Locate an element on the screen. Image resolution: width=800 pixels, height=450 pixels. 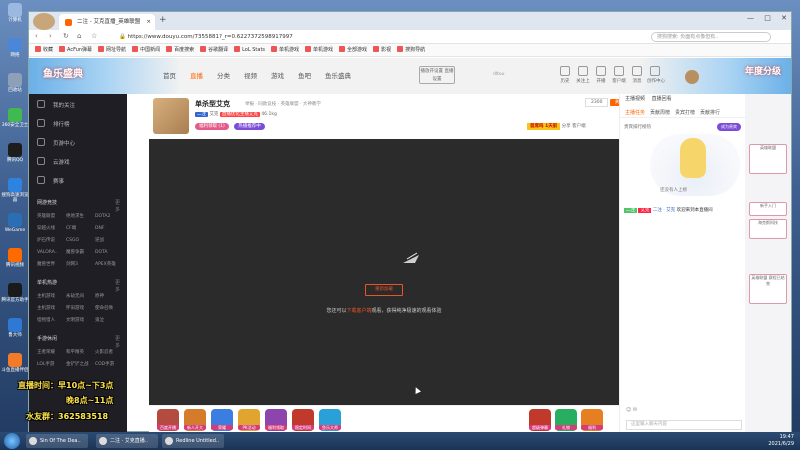
game-link: 永劫无间 is located at coordinates (80, 297).